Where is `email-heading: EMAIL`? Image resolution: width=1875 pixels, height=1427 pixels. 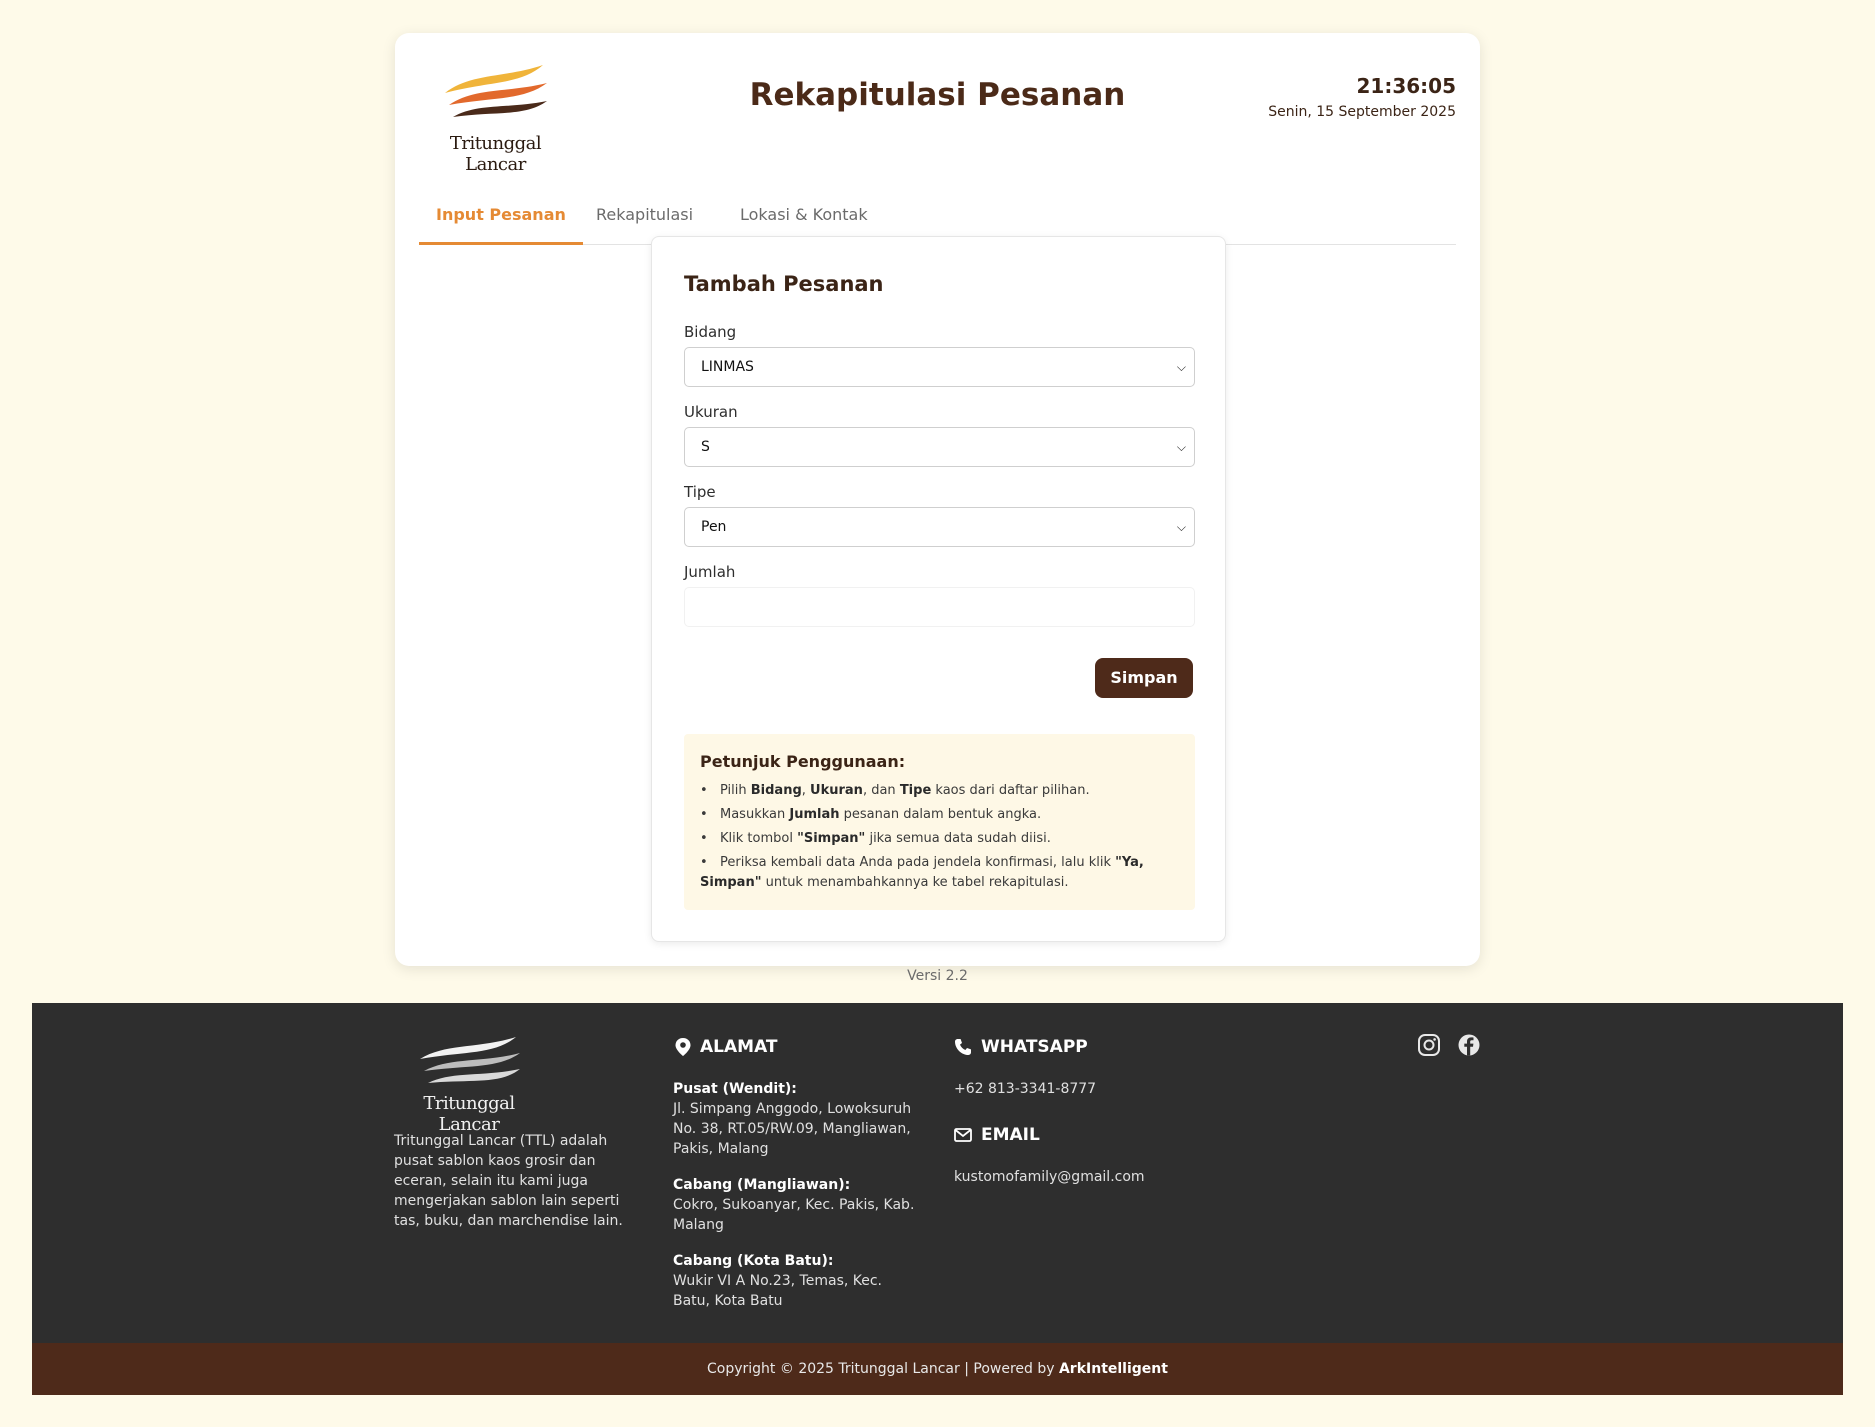
email-heading: EMAIL is located at coordinates (997, 1135).